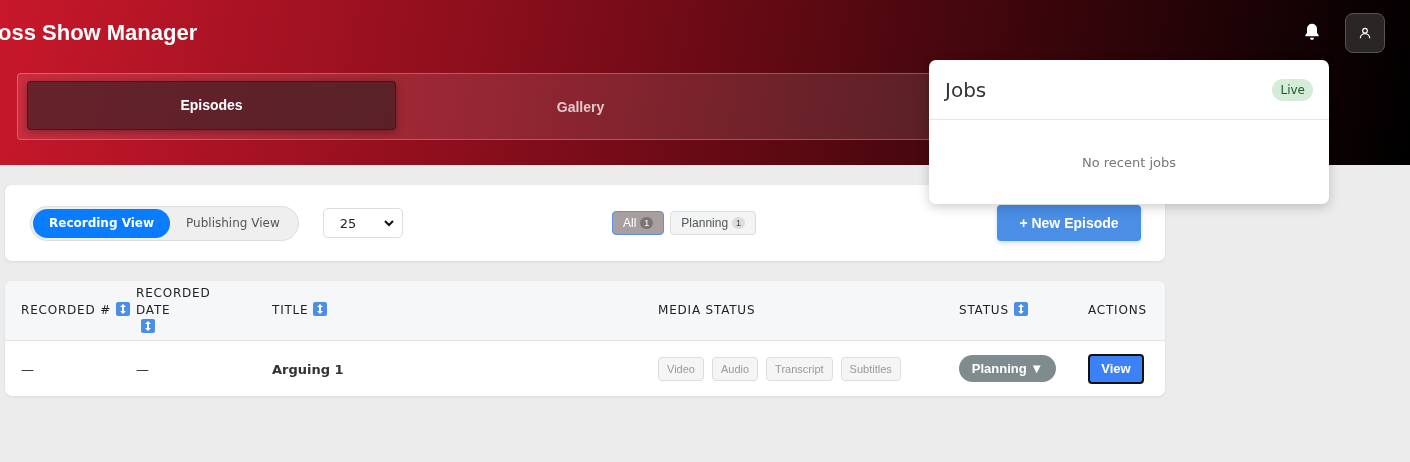 The width and height of the screenshot is (1410, 462). Describe the element at coordinates (1292, 89) in the screenshot. I see `live-badge: Live` at that location.